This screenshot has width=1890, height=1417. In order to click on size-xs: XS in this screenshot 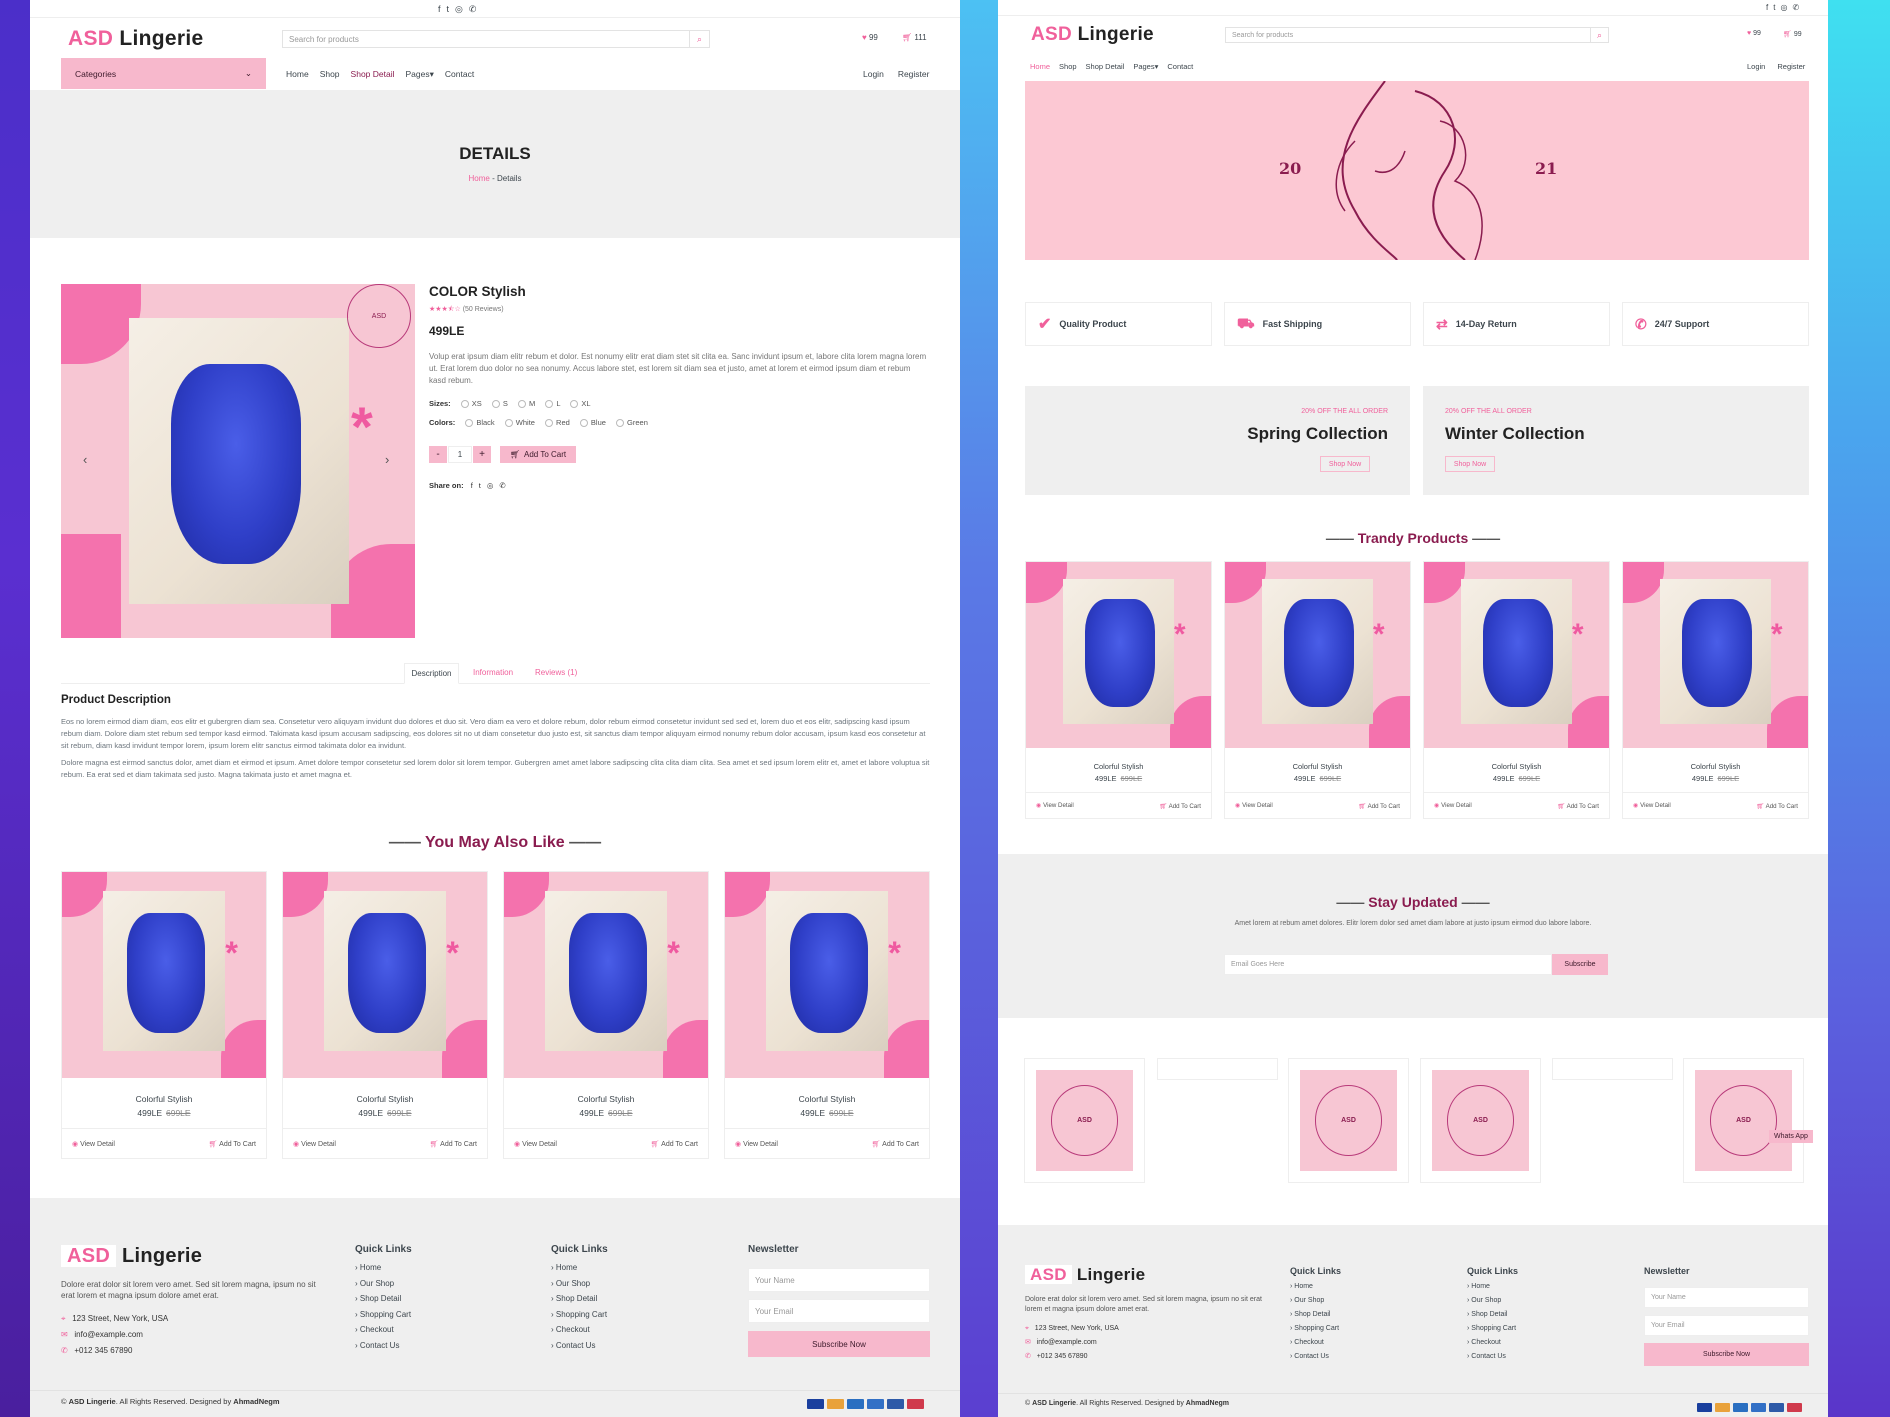, I will do `click(471, 404)`.